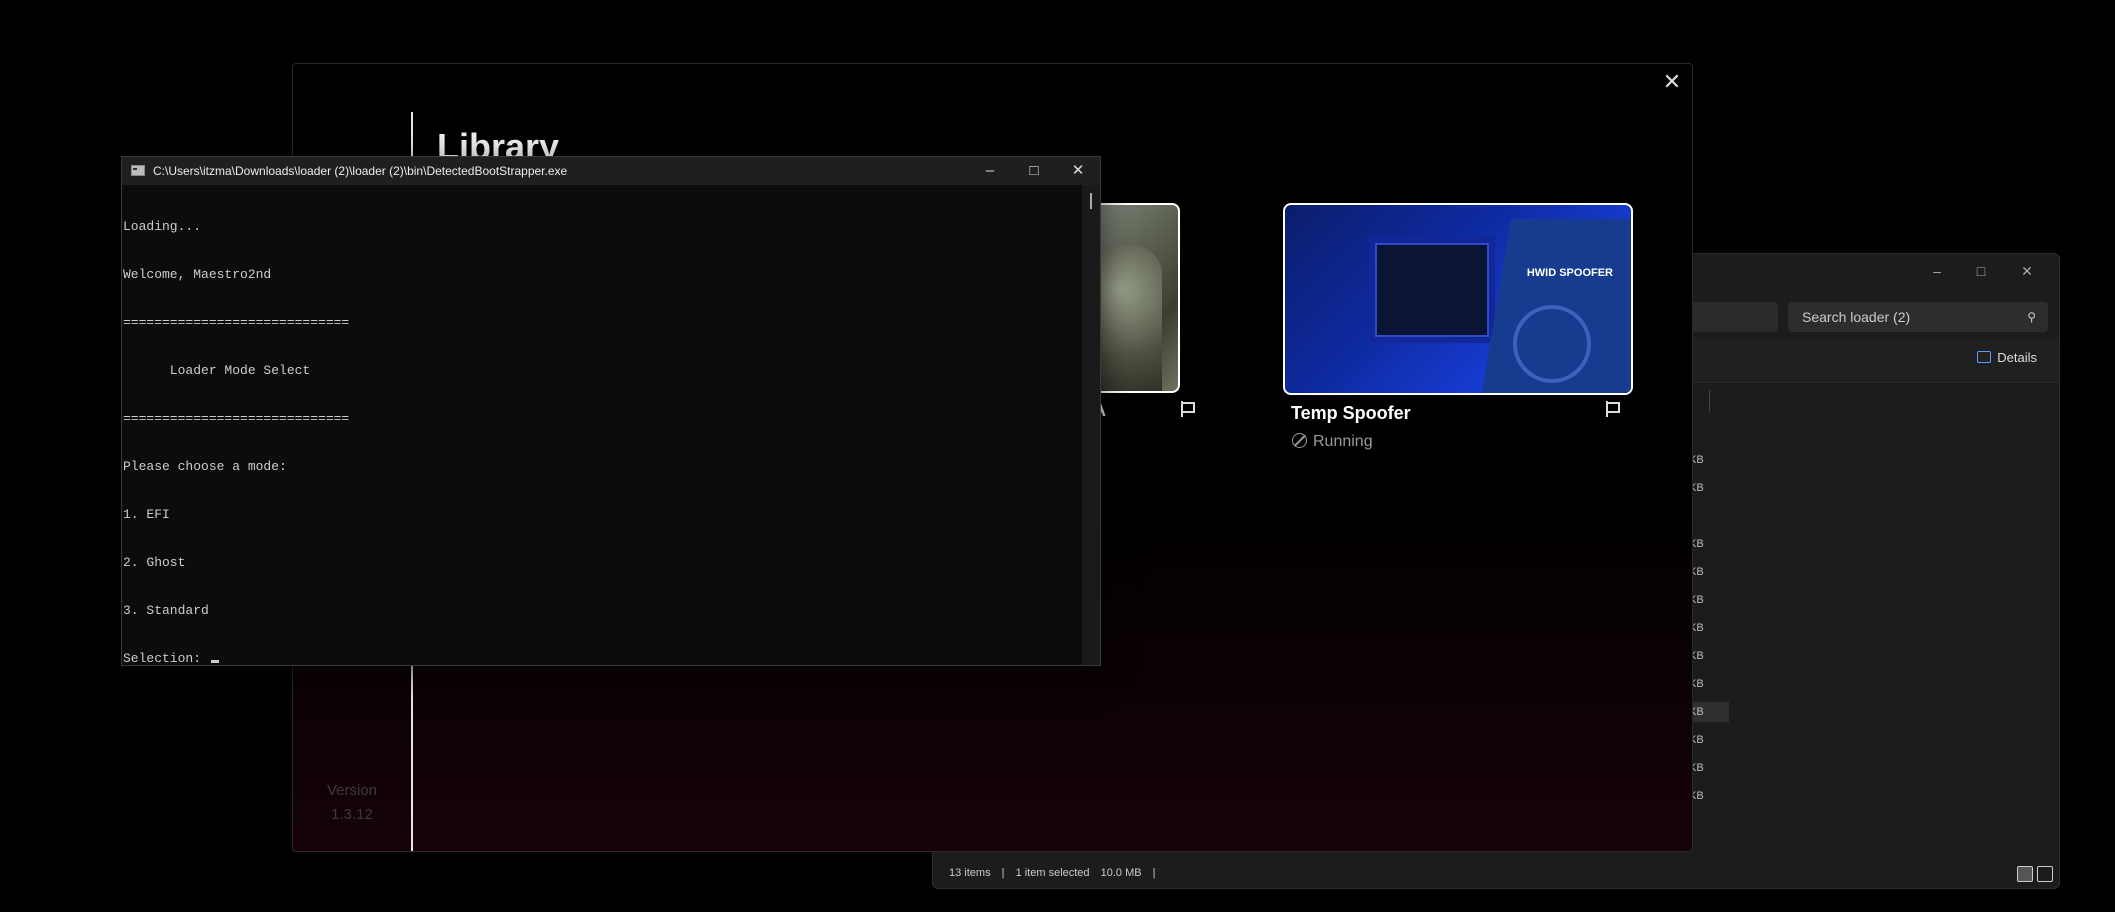 This screenshot has width=2115, height=912. I want to click on column-divider, so click(1709, 401).